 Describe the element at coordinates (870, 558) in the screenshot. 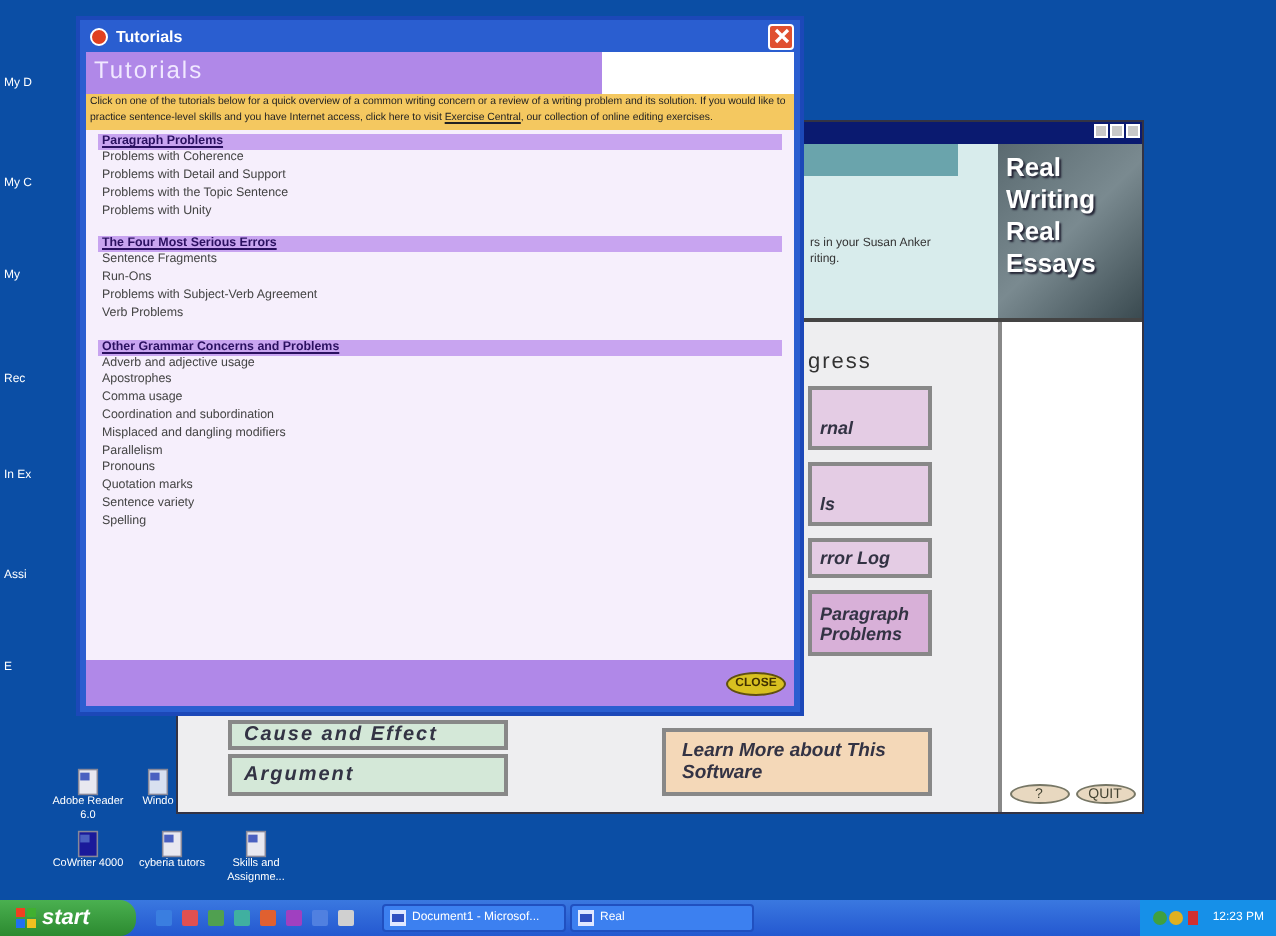

I see `menu-button: rror Log` at that location.